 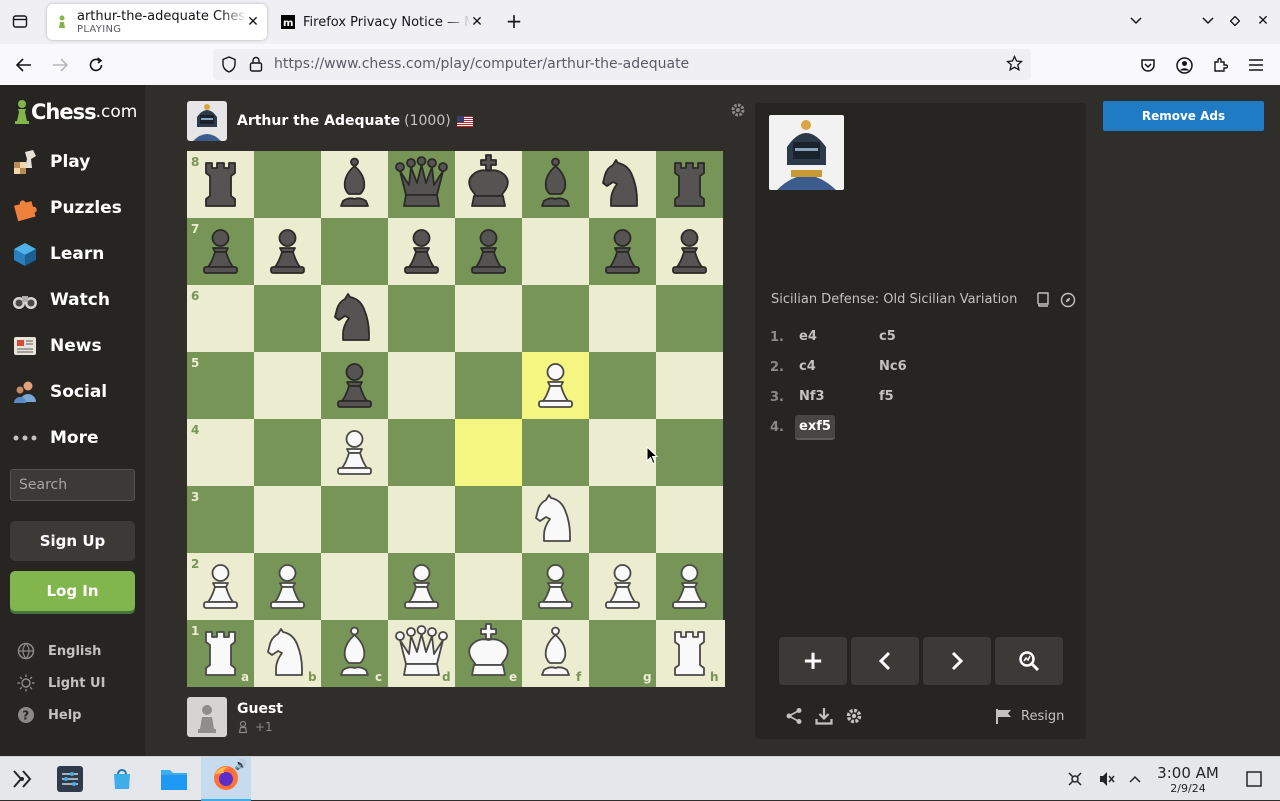 I want to click on white-knight-piece, so click(x=555, y=519).